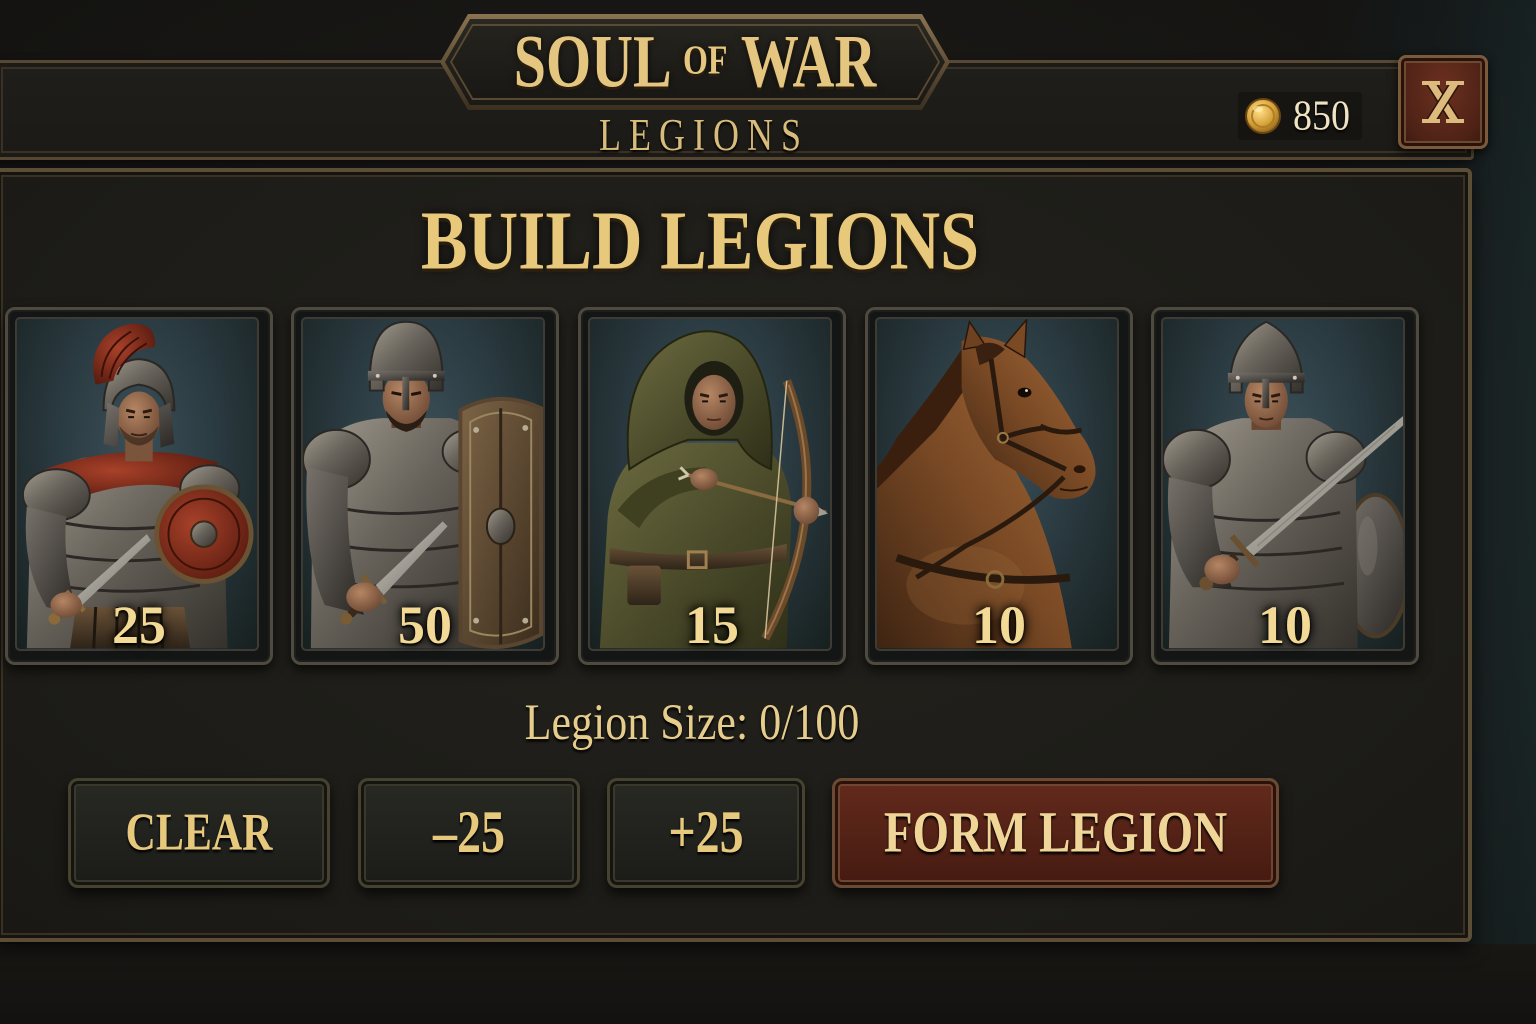 The height and width of the screenshot is (1024, 1536). I want to click on legion-size-text: Legion Size: 0/100, so click(692, 723).